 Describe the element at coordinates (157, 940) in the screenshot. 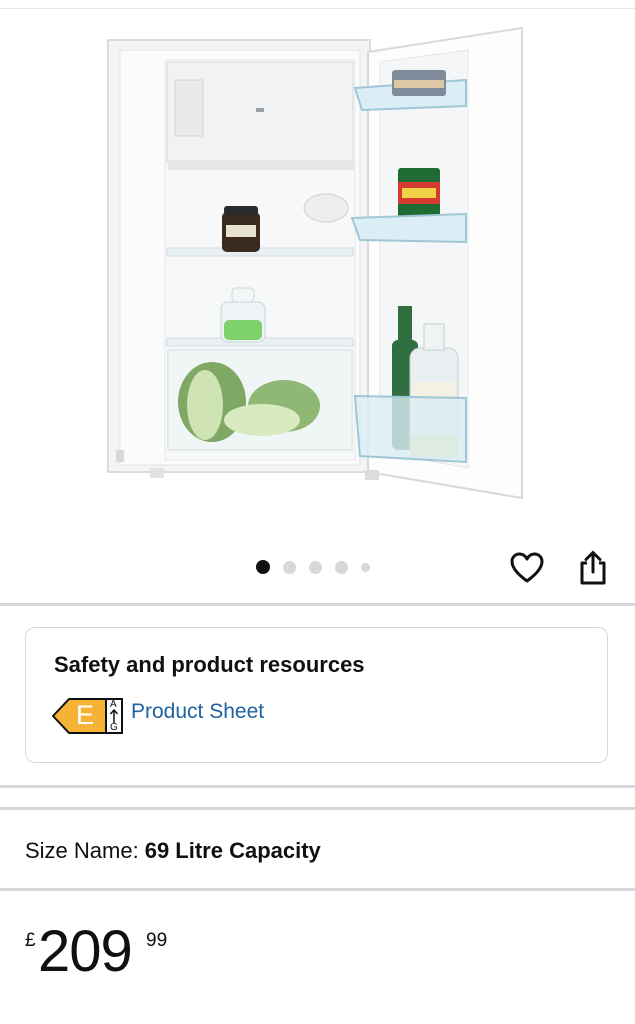

I see `price-fraction: 99` at that location.